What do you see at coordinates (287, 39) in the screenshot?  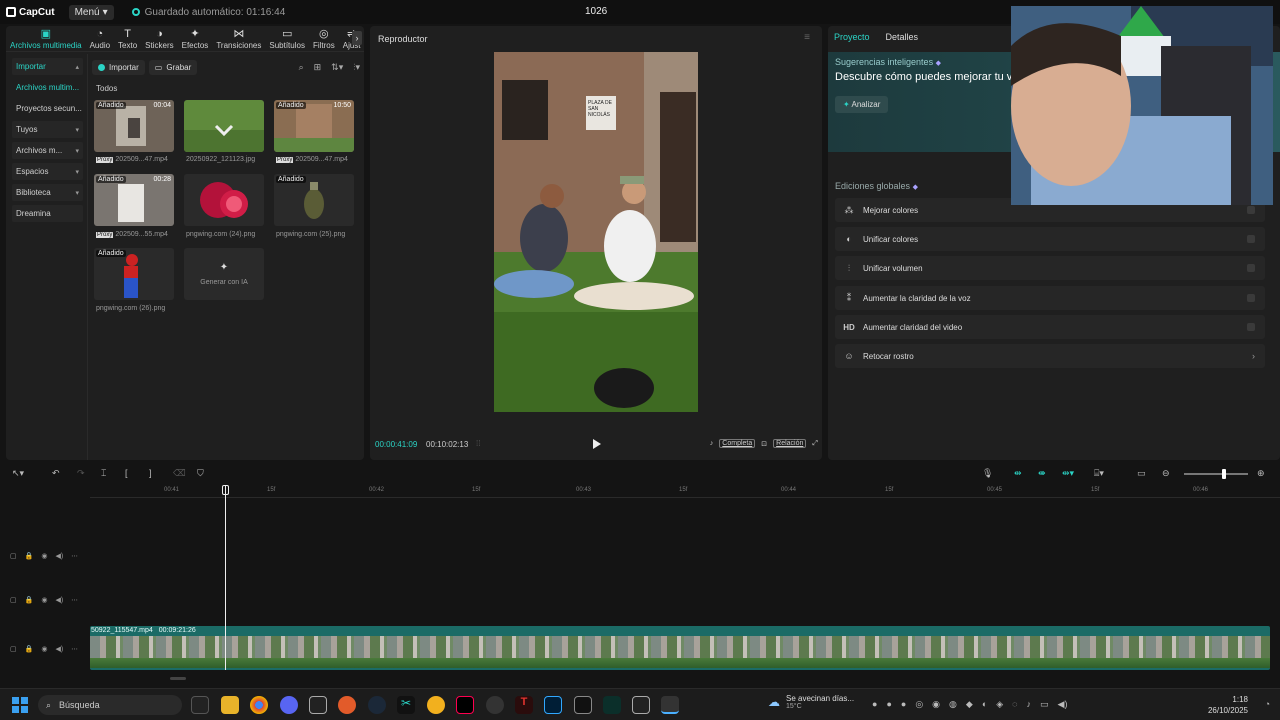 I see `tab-subtitles: ▭ Subtítulos` at bounding box center [287, 39].